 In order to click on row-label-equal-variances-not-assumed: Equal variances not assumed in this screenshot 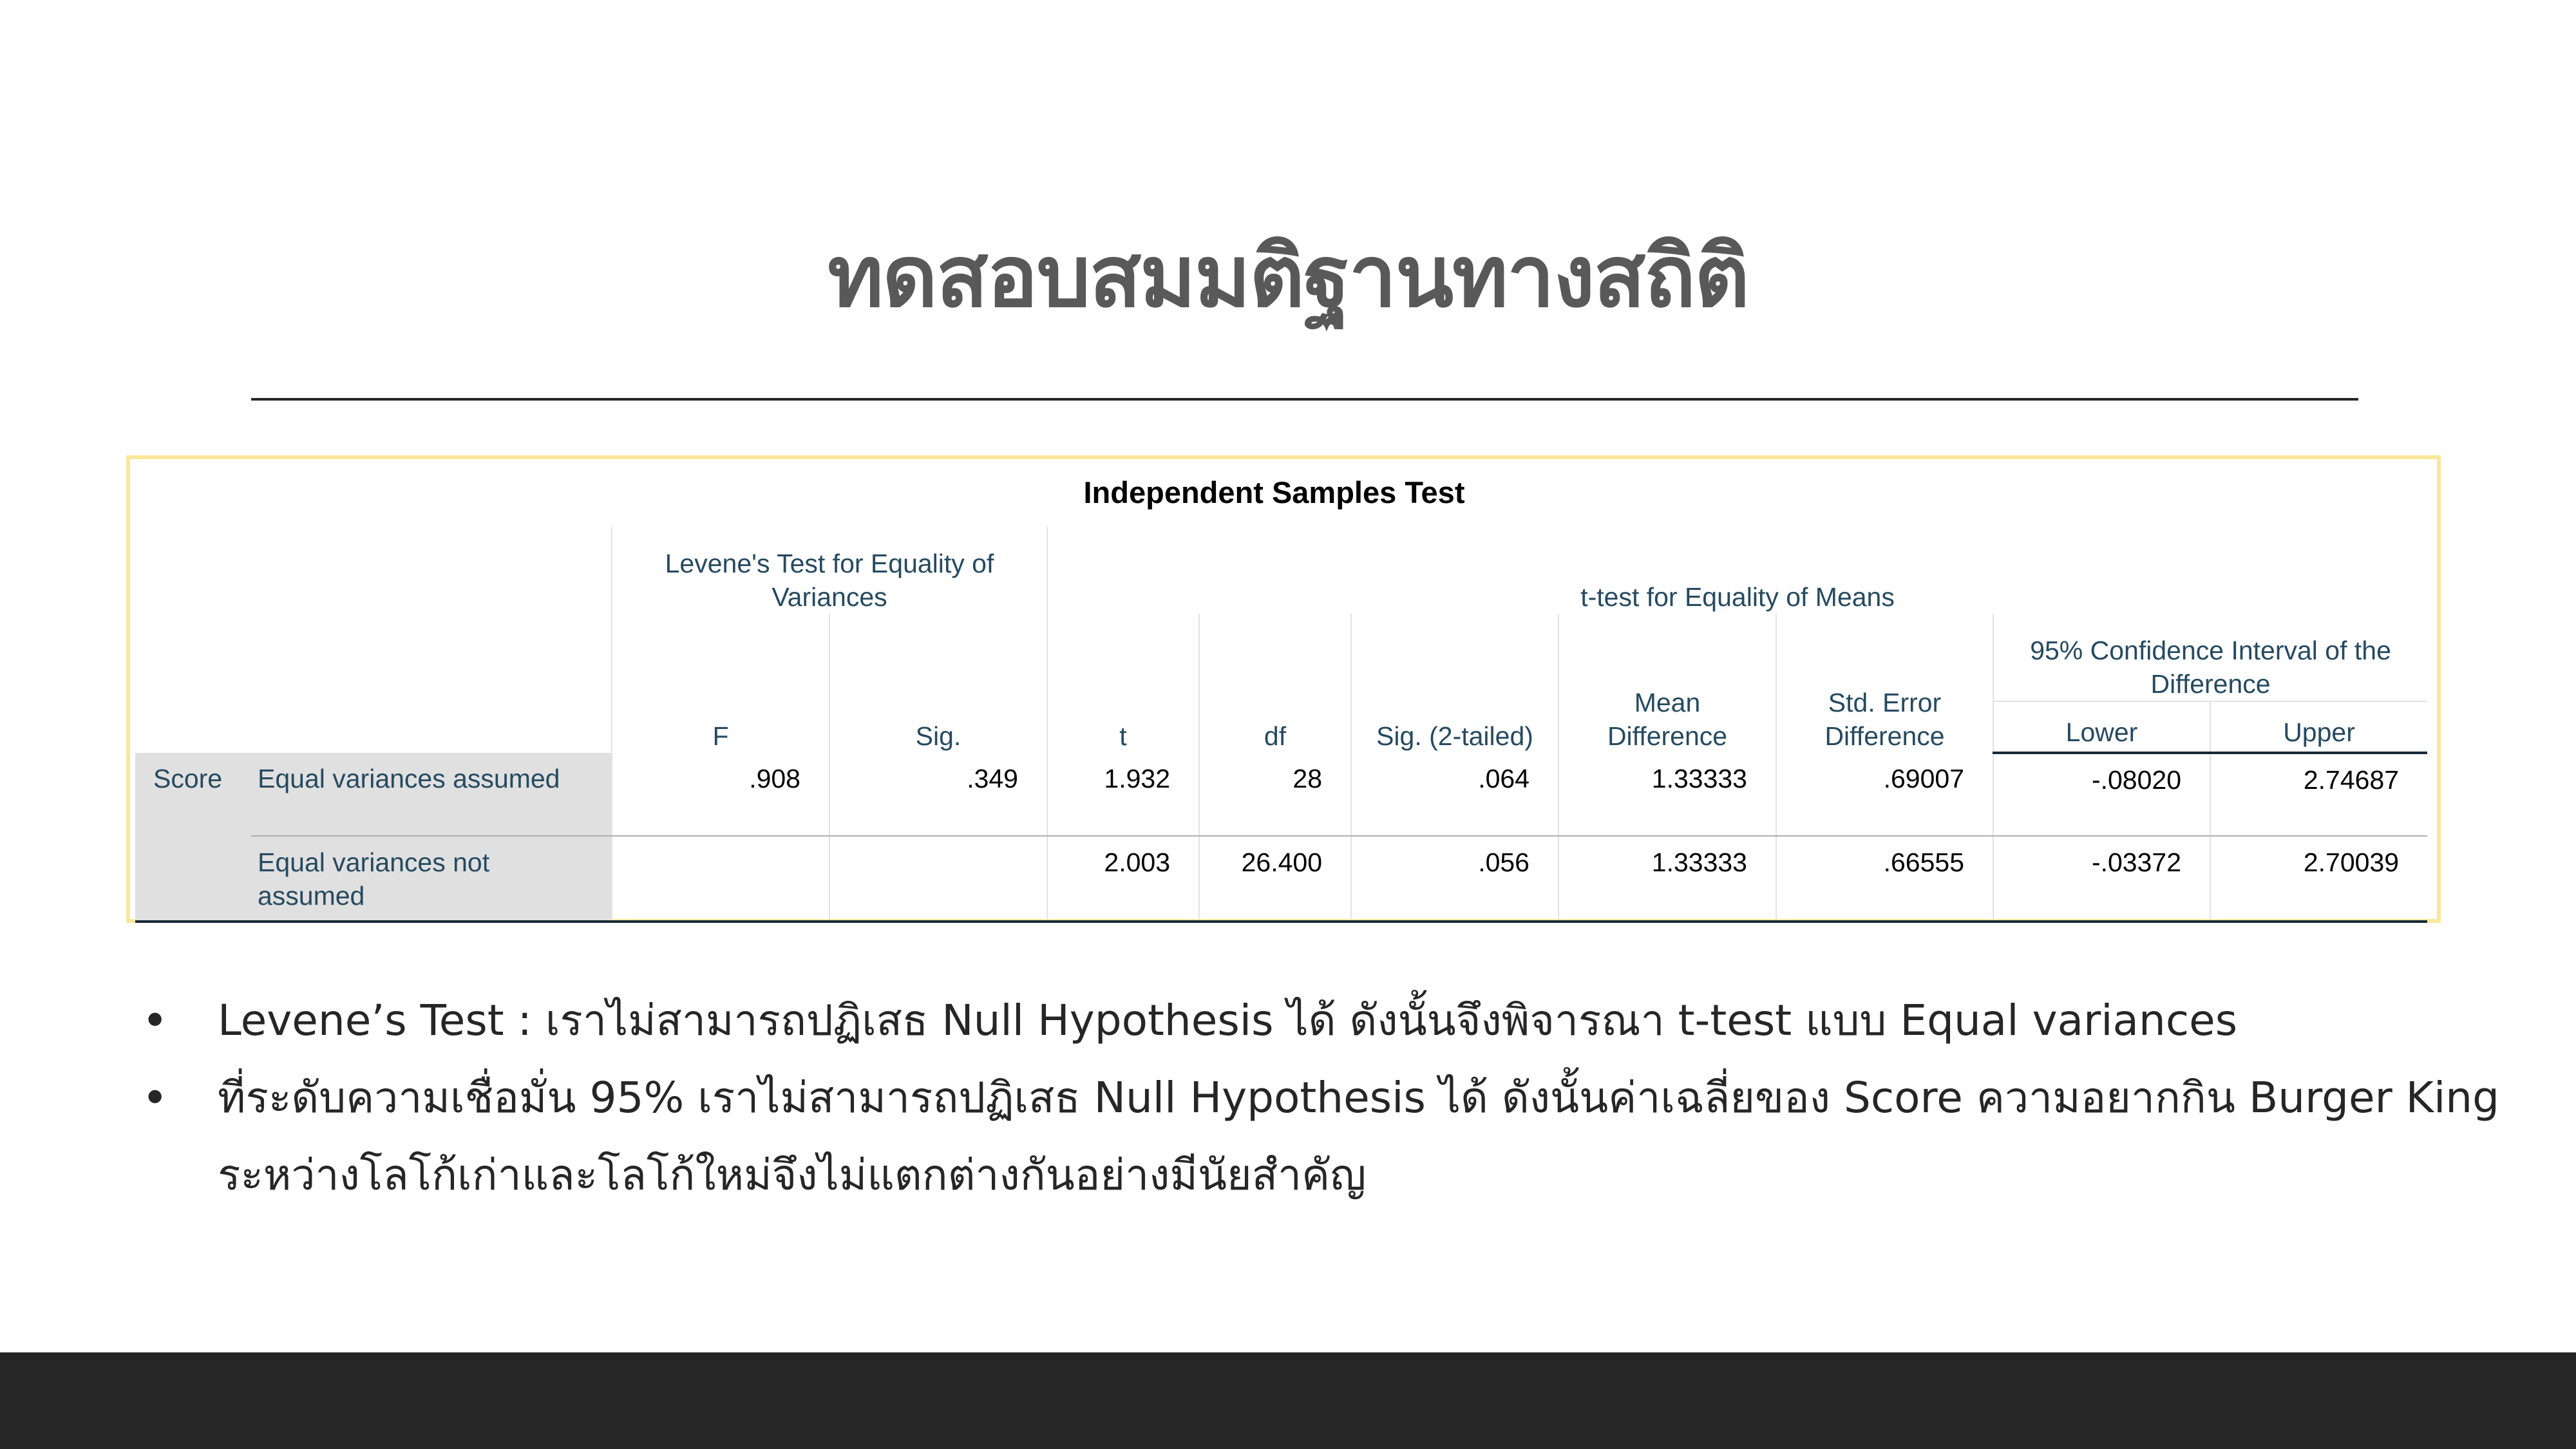, I will do `click(431, 879)`.